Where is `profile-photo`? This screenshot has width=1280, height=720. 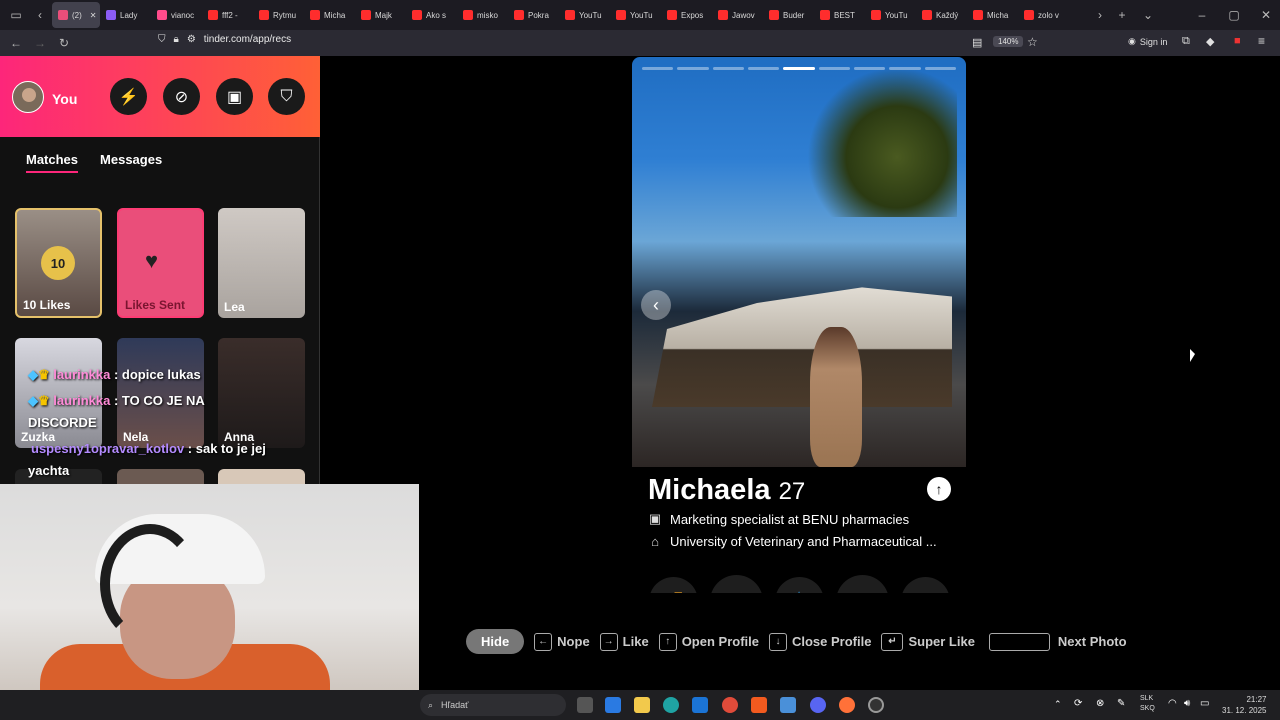
profile-photo is located at coordinates (799, 262).